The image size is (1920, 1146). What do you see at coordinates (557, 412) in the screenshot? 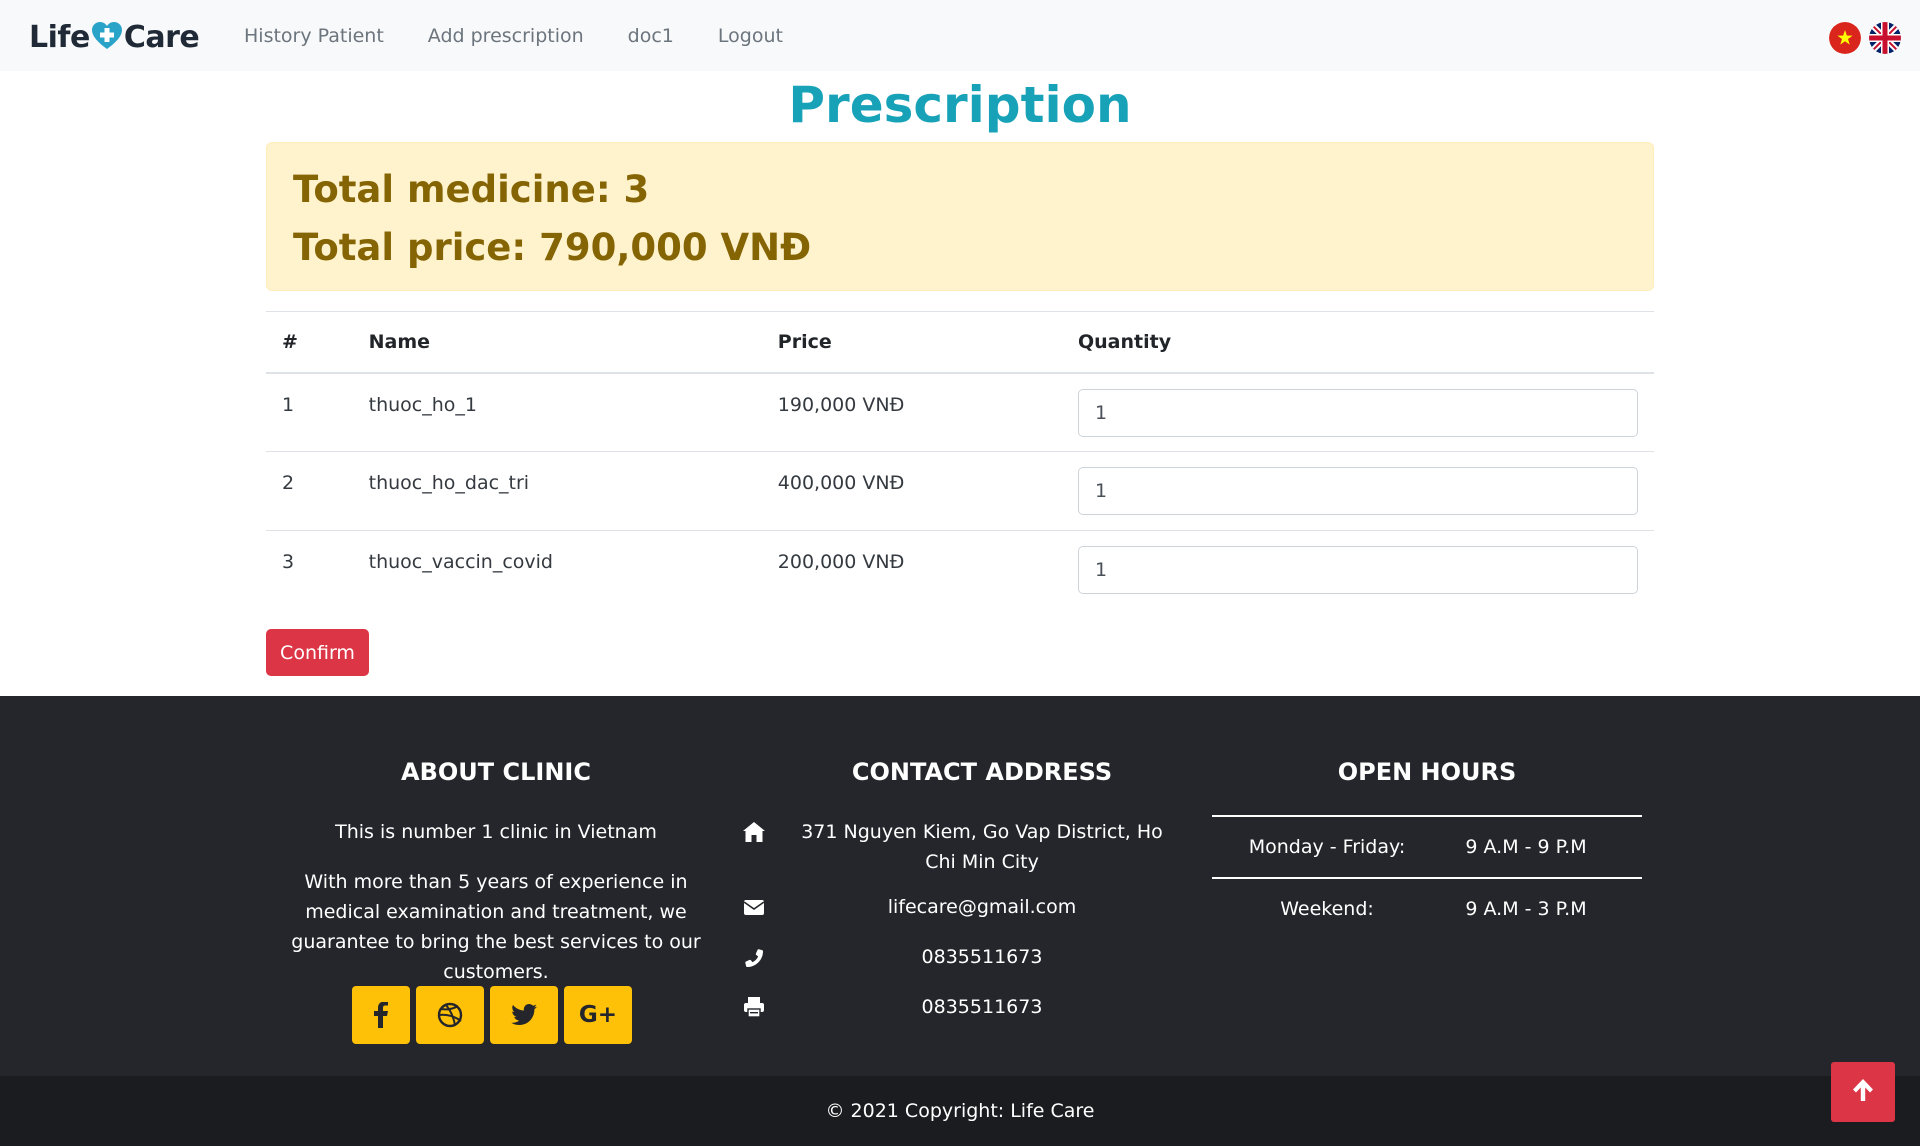
I see `row-name: thuoc_ho_1` at bounding box center [557, 412].